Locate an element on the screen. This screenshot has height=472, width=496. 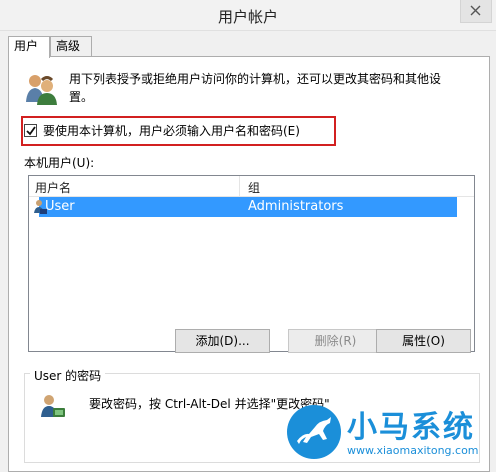
title-bar: 用户帐户 is located at coordinates (248, 15).